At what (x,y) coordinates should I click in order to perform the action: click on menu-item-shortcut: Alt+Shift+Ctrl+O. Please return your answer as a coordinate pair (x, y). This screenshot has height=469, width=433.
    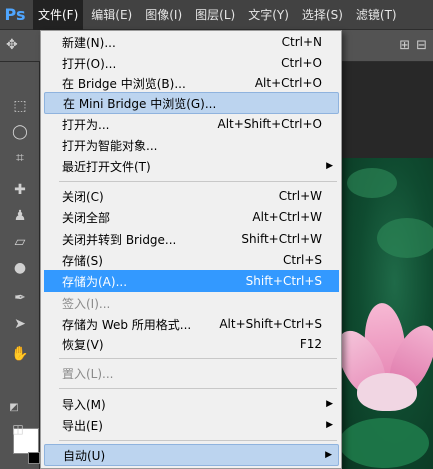
    Looking at the image, I should click on (269, 124).